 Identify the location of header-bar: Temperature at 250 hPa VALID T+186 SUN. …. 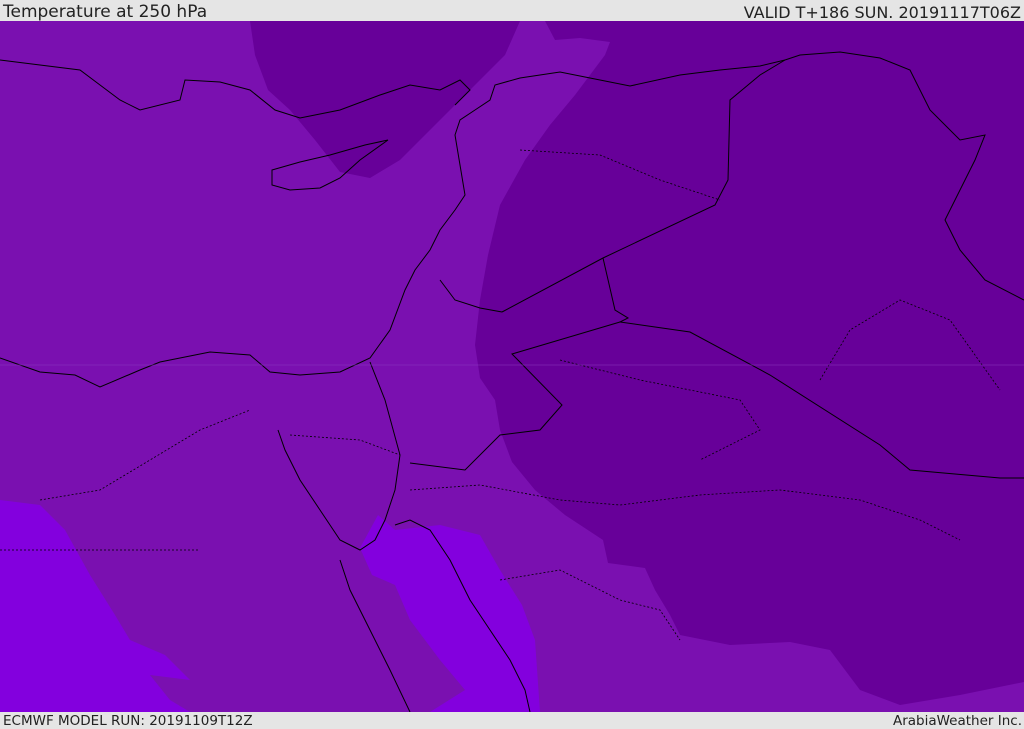
(512, 11).